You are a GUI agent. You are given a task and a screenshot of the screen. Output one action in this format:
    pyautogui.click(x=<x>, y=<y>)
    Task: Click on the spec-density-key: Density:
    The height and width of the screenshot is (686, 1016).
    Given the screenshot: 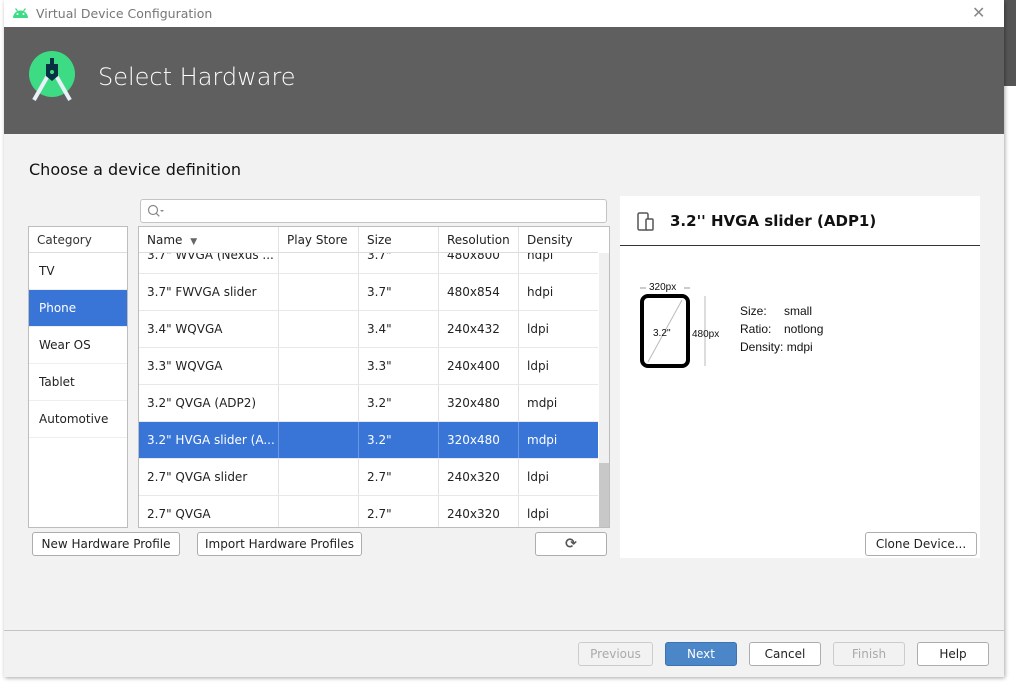 What is the action you would take?
    pyautogui.click(x=762, y=347)
    